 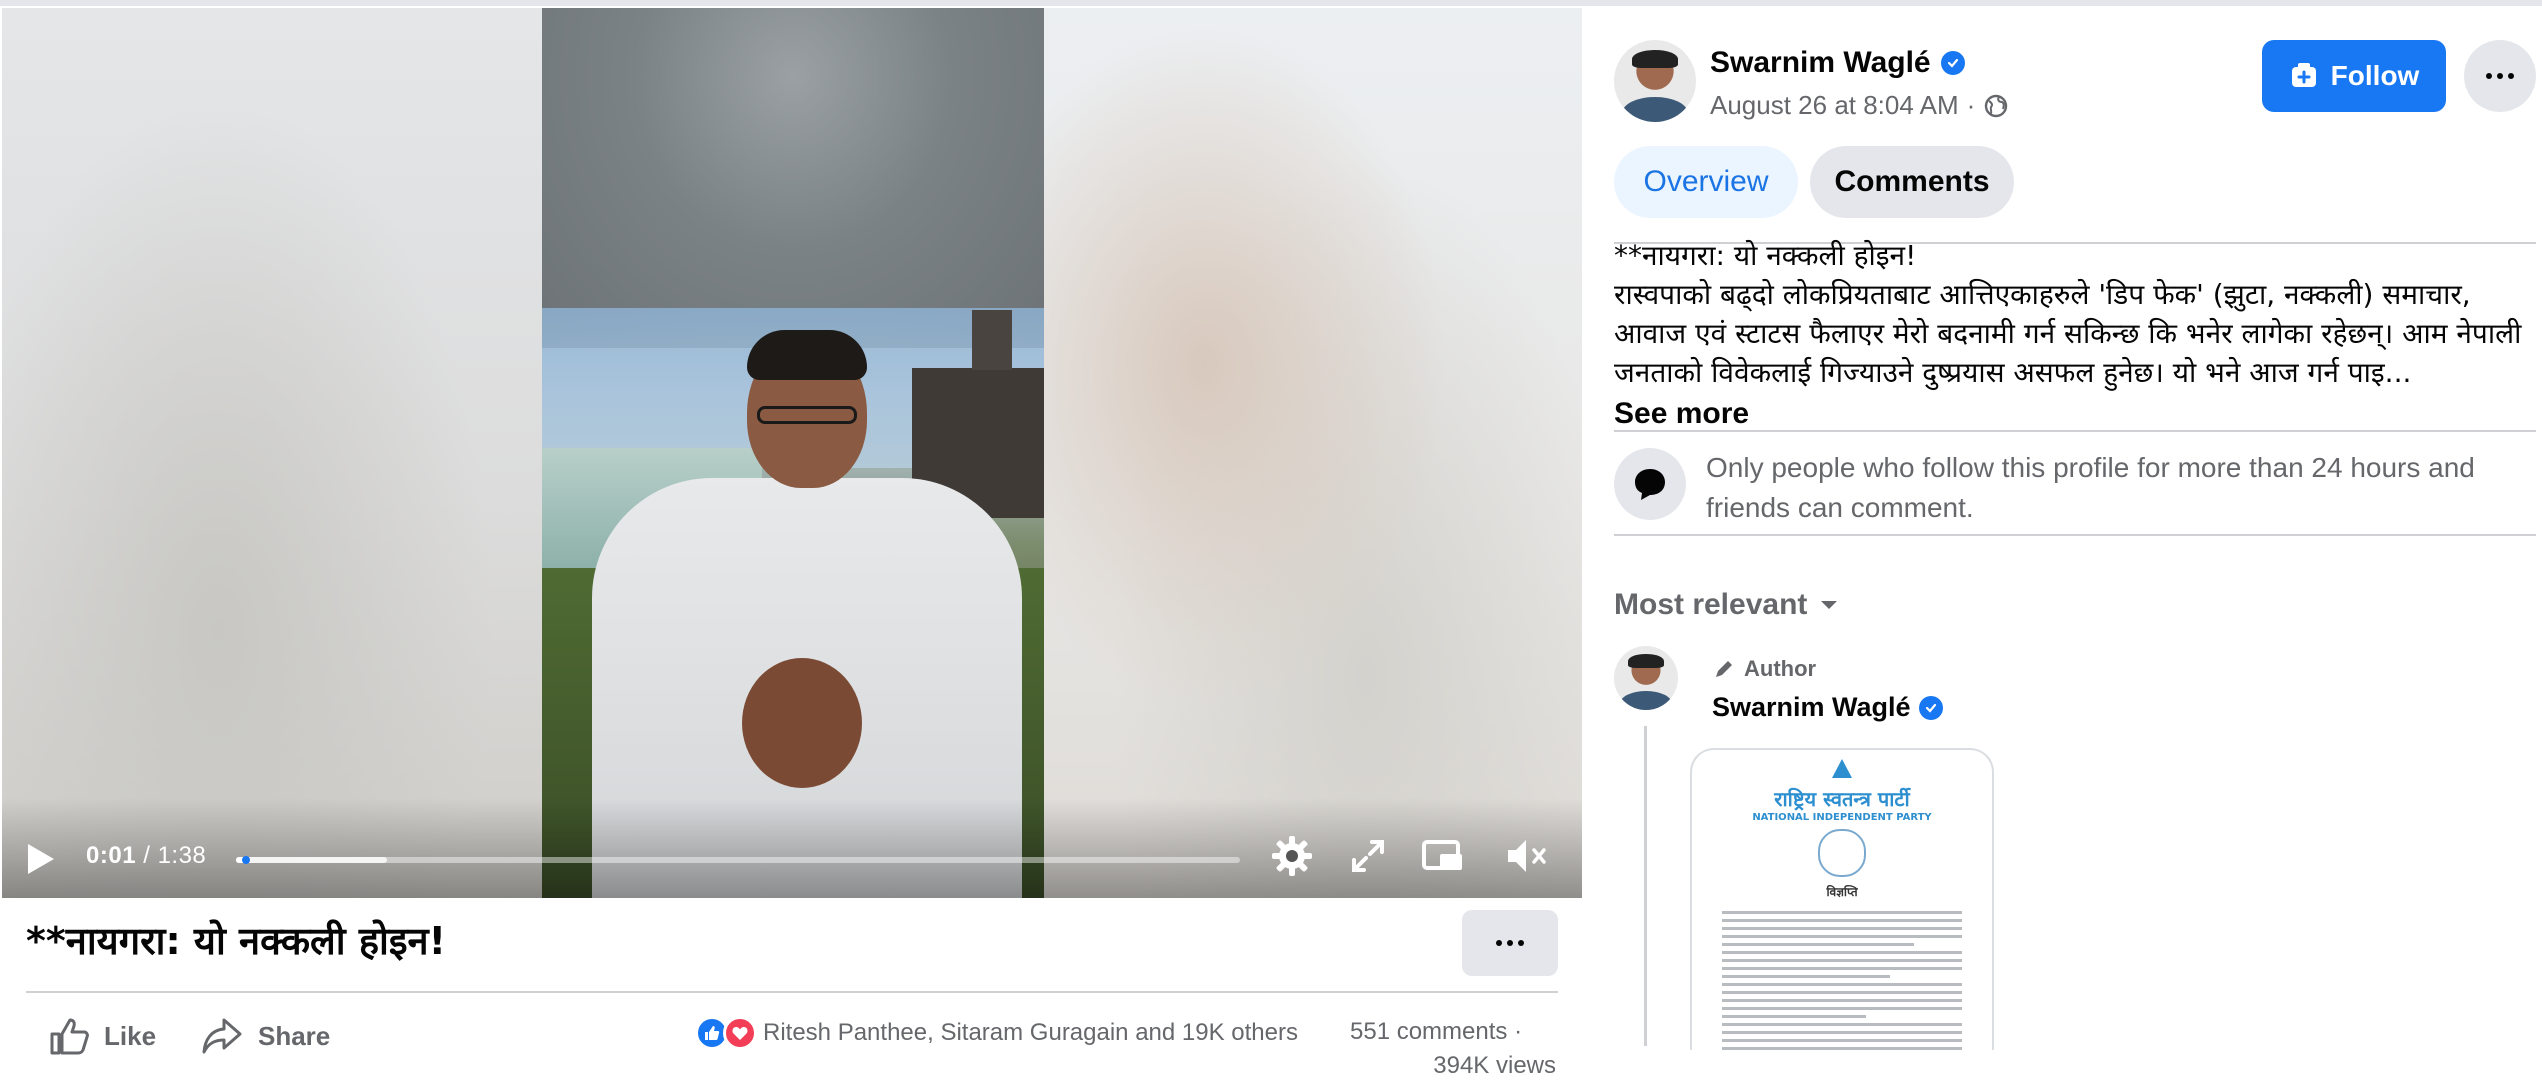 What do you see at coordinates (130, 1035) in the screenshot?
I see `like-label: Like` at bounding box center [130, 1035].